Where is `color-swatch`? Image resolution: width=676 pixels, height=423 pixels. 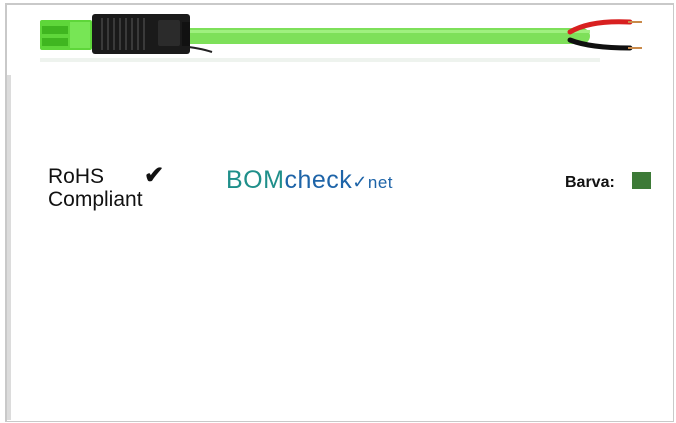
color-swatch is located at coordinates (641, 180).